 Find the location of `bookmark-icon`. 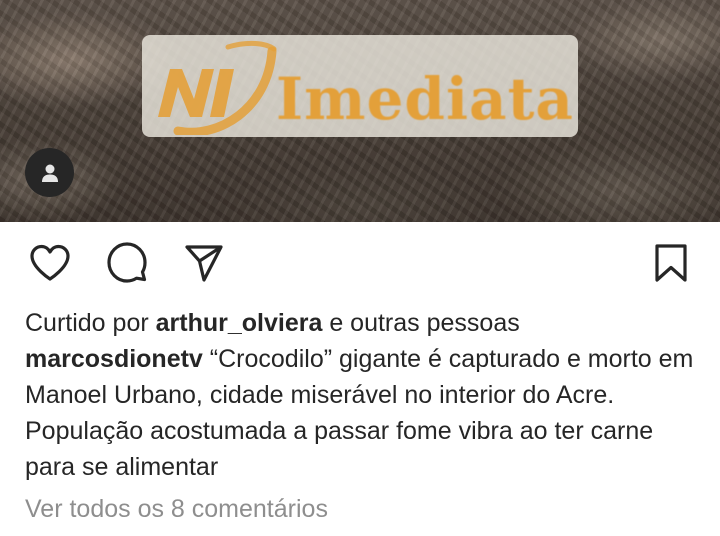

bookmark-icon is located at coordinates (671, 263).